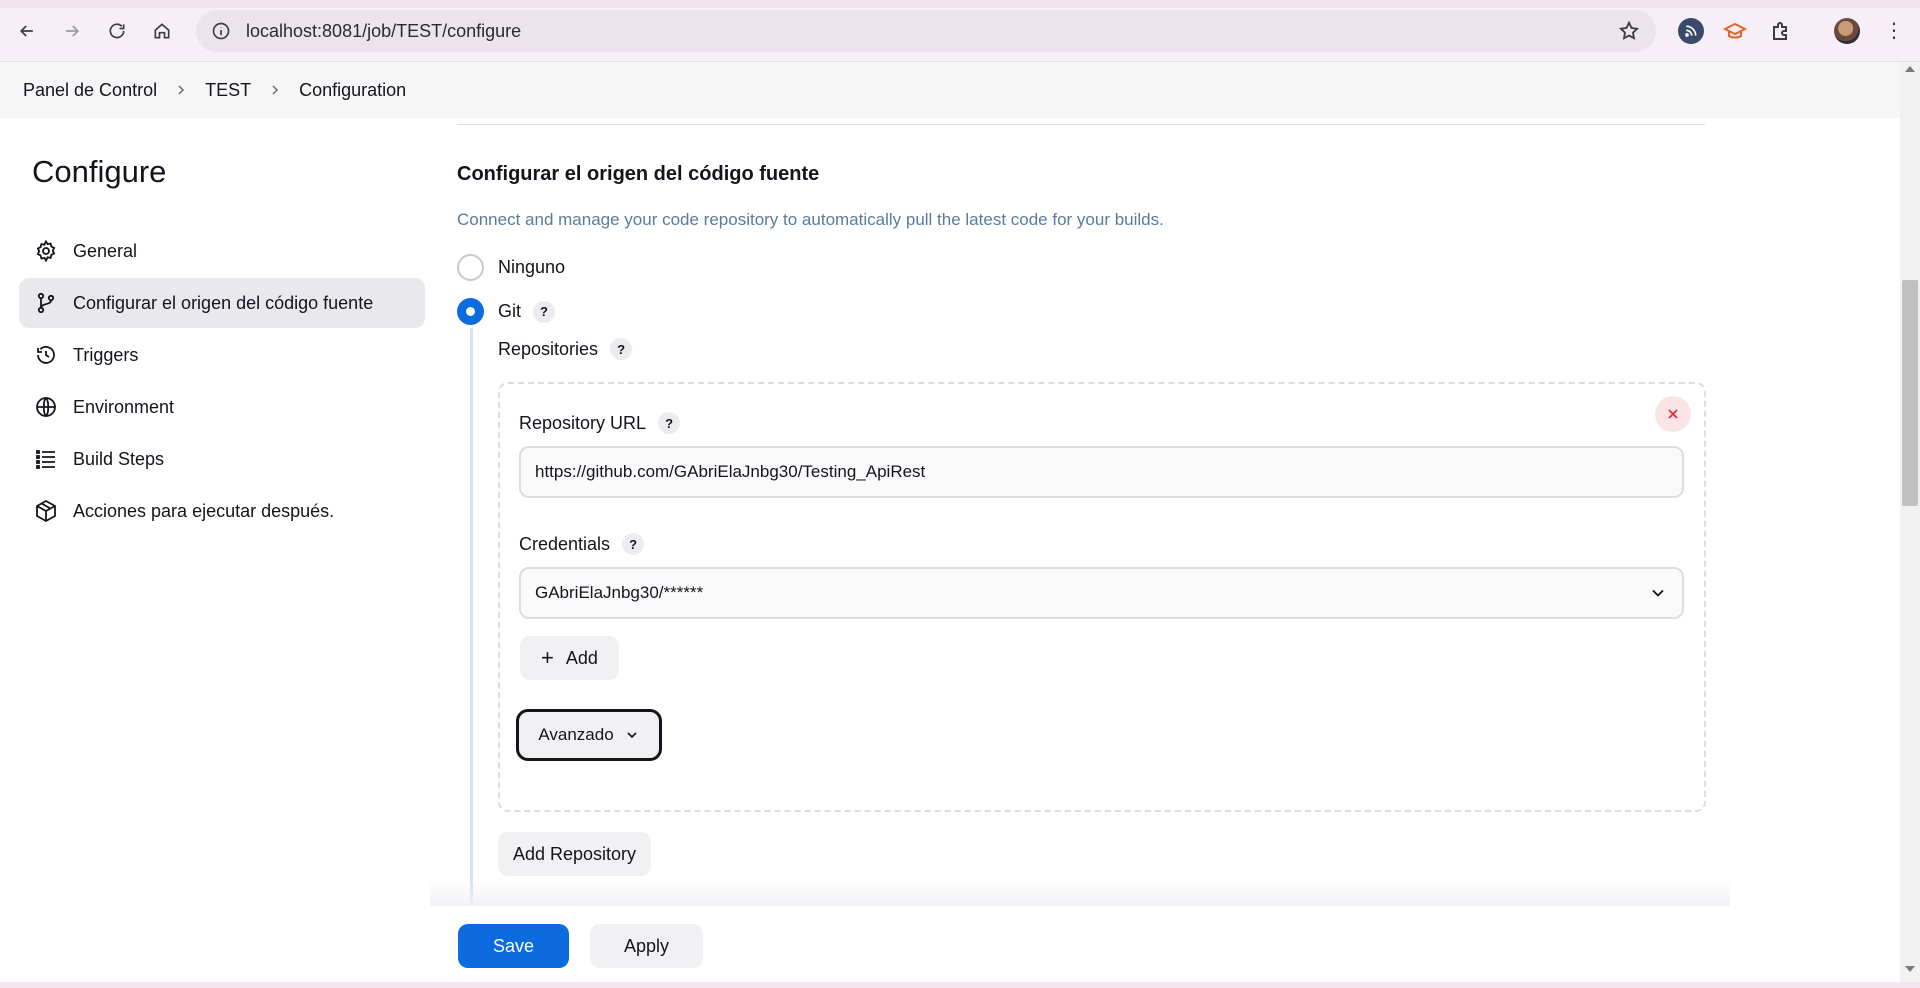 The width and height of the screenshot is (1920, 988). Describe the element at coordinates (119, 458) in the screenshot. I see `sidebar-item-label: Build Steps` at that location.